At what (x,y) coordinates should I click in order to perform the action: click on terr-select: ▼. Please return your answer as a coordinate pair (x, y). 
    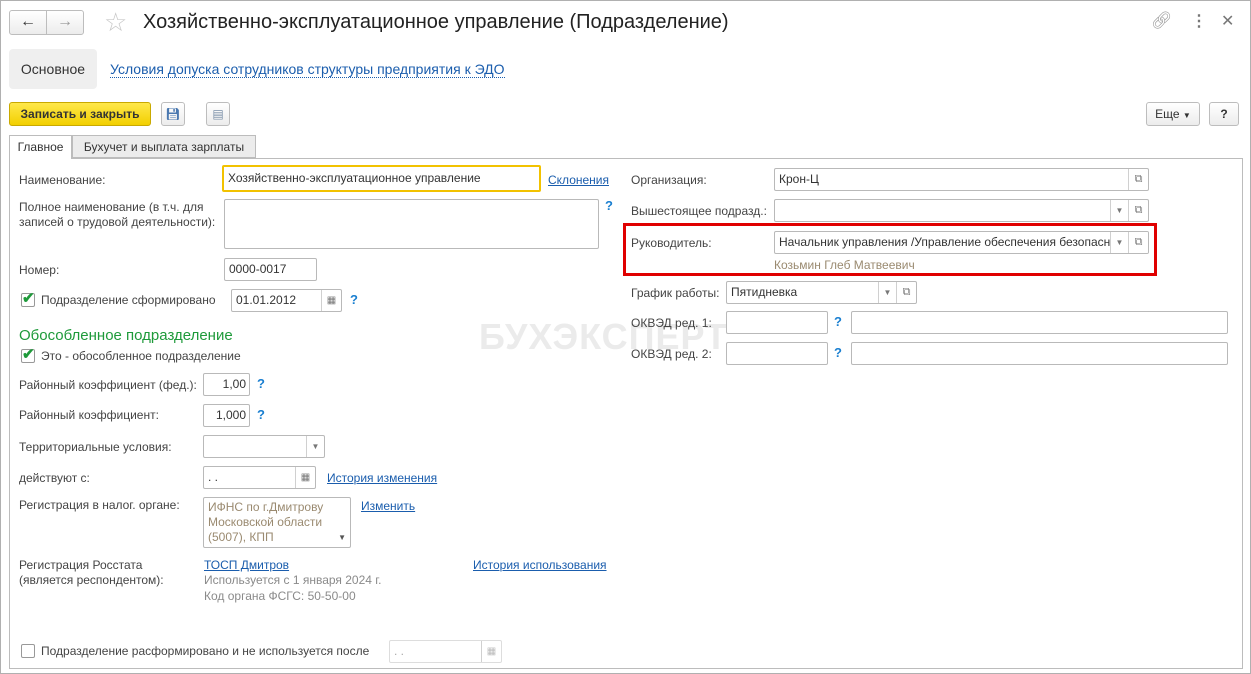
    Looking at the image, I should click on (264, 446).